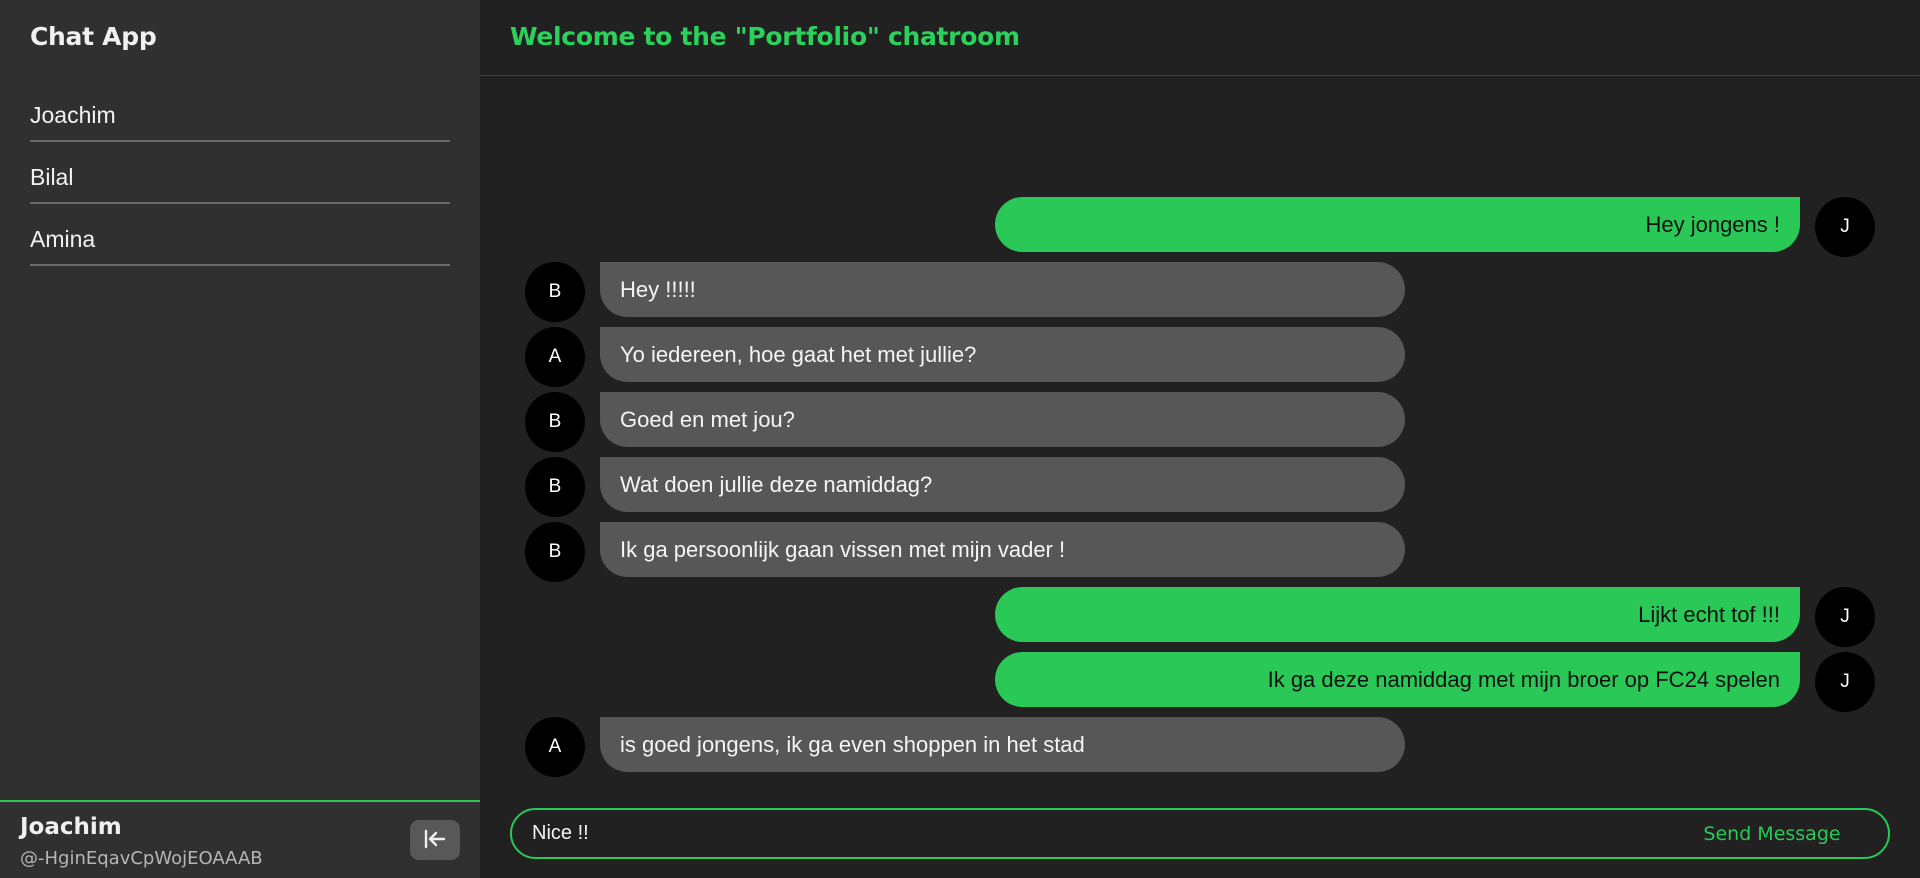  I want to click on message-bubble-incoming: Goed en met jou?, so click(1002, 419).